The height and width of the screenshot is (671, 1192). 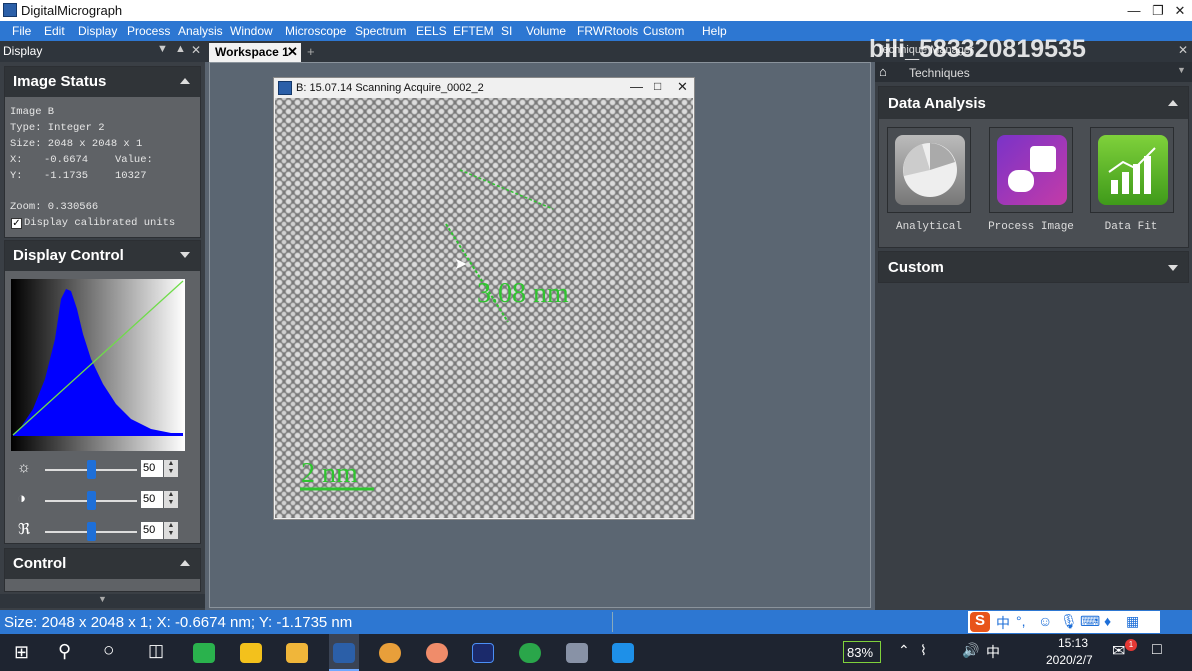 I want to click on ime-toolbar: S 中 °, ☺ 🎙 ⌨ ♦ ▦, so click(x=1064, y=622).